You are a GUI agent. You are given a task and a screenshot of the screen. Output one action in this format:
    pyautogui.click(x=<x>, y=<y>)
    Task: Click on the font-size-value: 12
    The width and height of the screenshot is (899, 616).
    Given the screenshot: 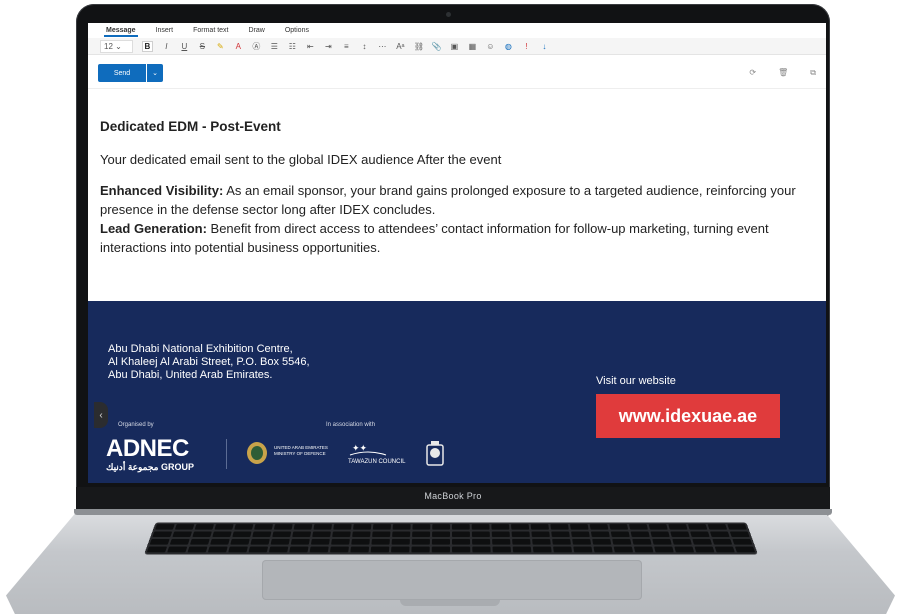 What is the action you would take?
    pyautogui.click(x=108, y=46)
    